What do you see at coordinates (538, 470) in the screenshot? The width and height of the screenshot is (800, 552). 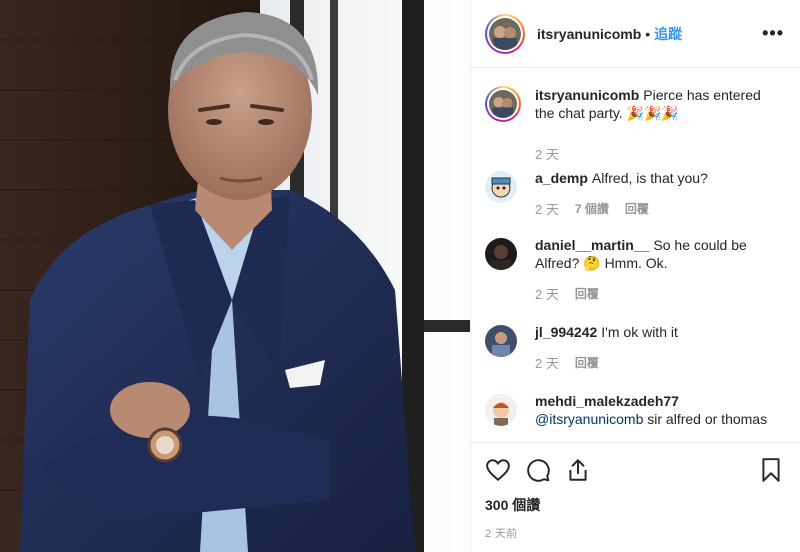 I see `comment-bubble-icon` at bounding box center [538, 470].